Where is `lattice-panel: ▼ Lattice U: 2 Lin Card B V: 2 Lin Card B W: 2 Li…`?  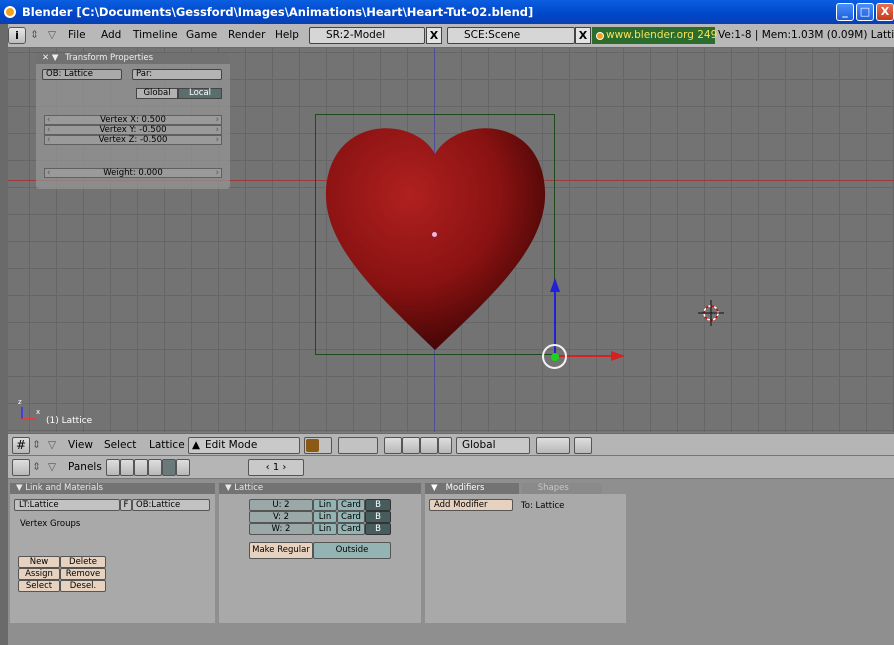
lattice-panel: ▼ Lattice U: 2 Lin Card B V: 2 Lin Card B W: 2 Li… is located at coordinates (320, 553).